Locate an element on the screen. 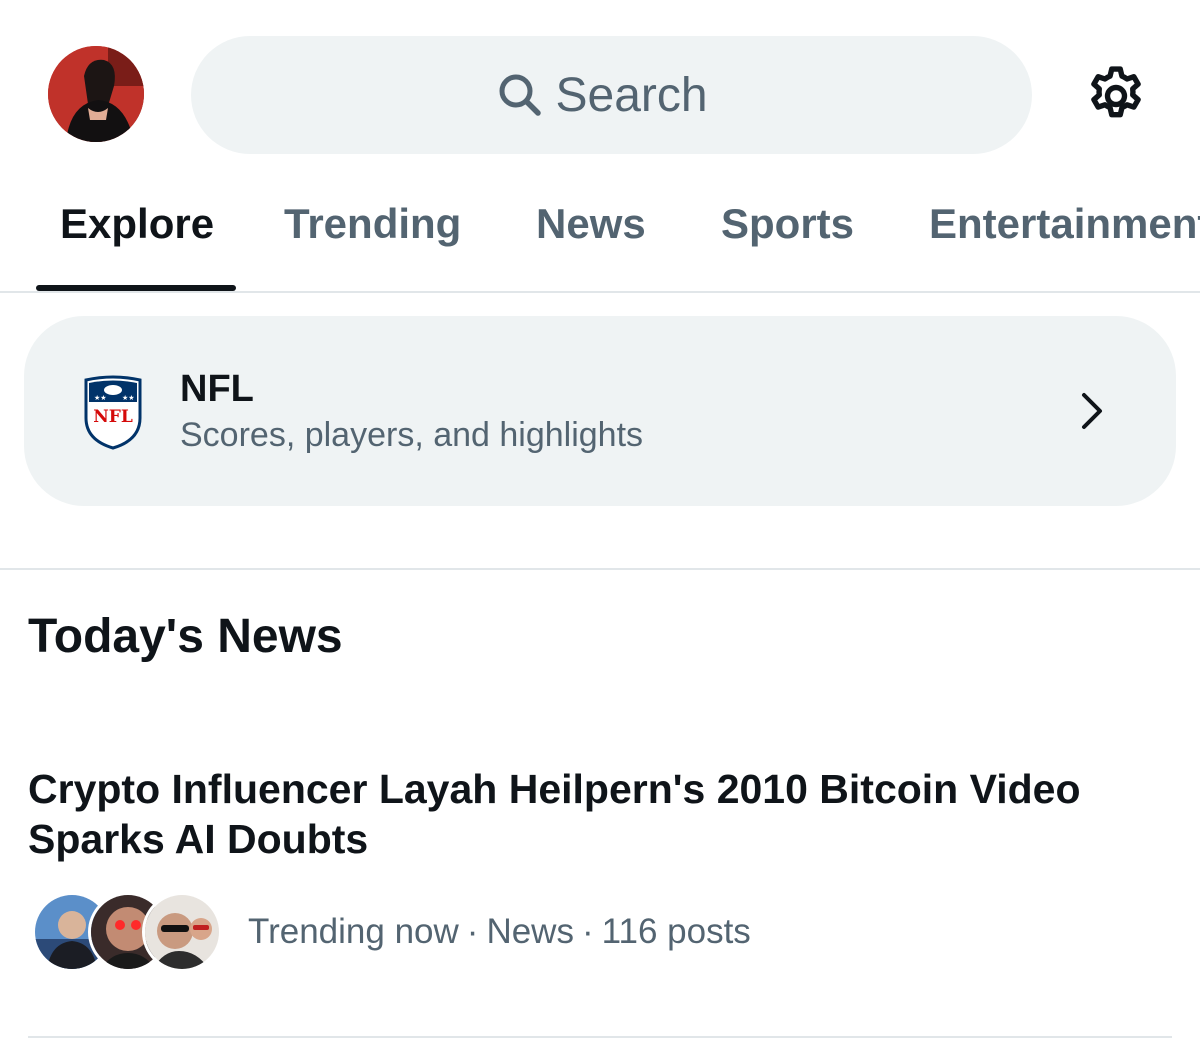  news-meta: Trending now · News · 116 posts is located at coordinates (499, 932).